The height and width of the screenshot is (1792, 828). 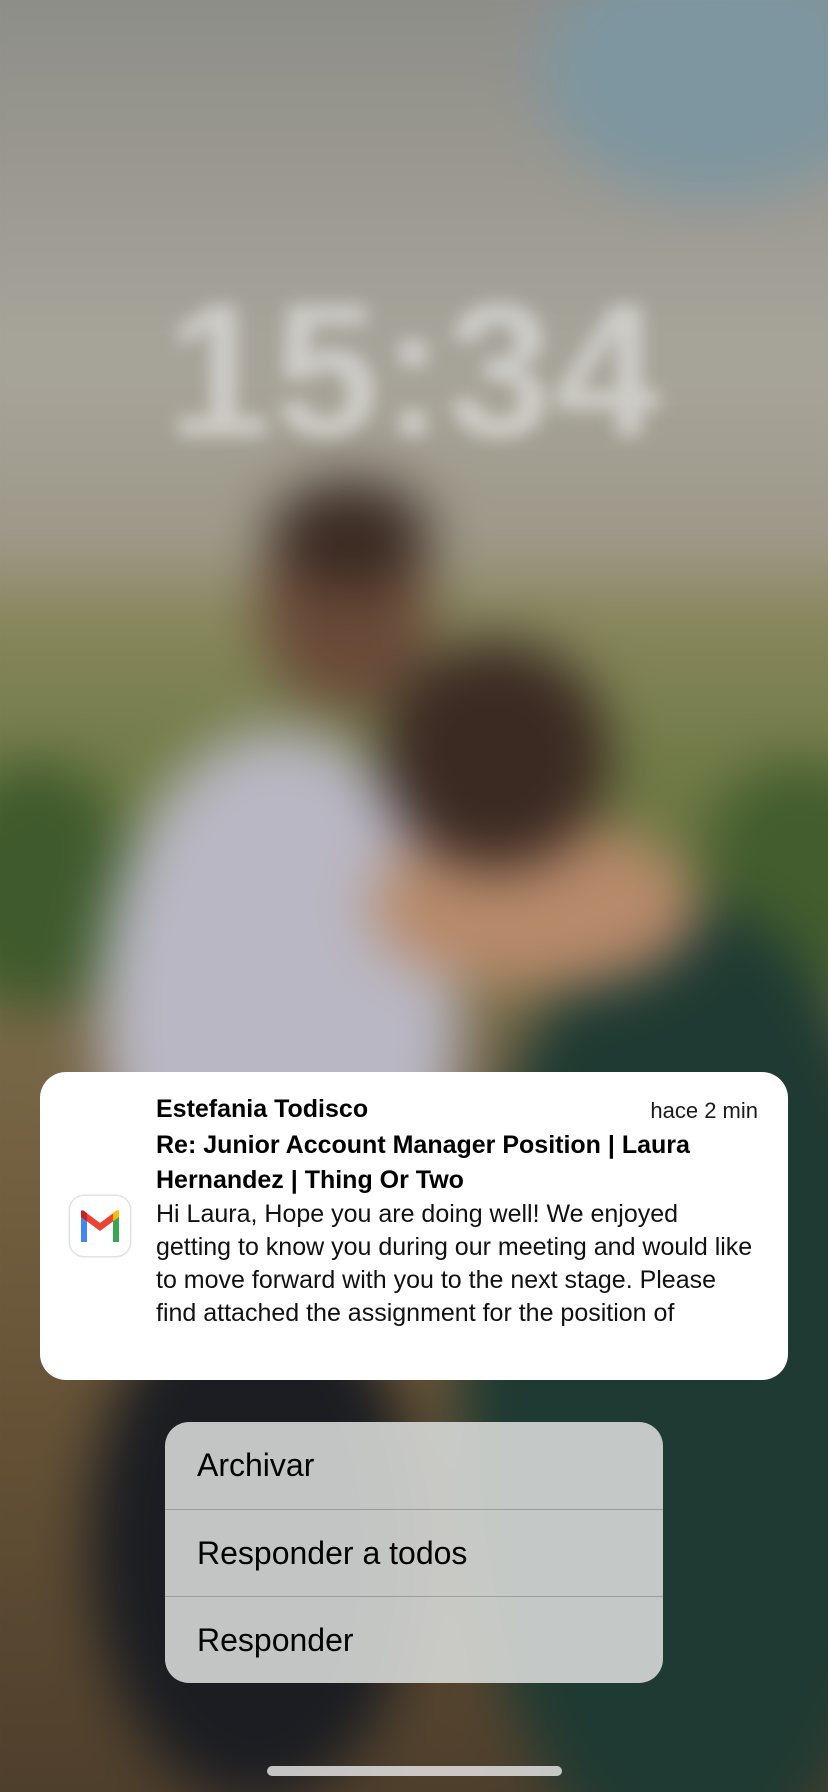 I want to click on notification-header: Estefania Todisco hace 2 min, so click(x=461, y=1109).